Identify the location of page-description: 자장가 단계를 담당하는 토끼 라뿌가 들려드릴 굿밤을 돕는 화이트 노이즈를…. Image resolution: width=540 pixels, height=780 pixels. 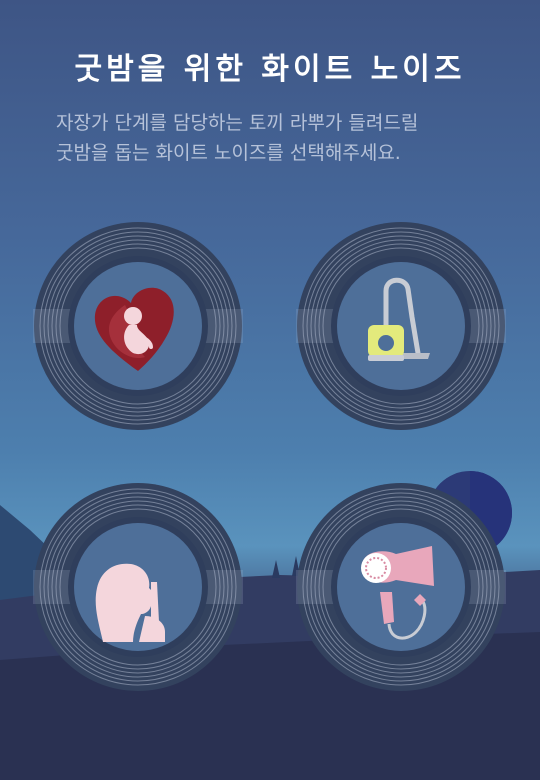
(276, 138).